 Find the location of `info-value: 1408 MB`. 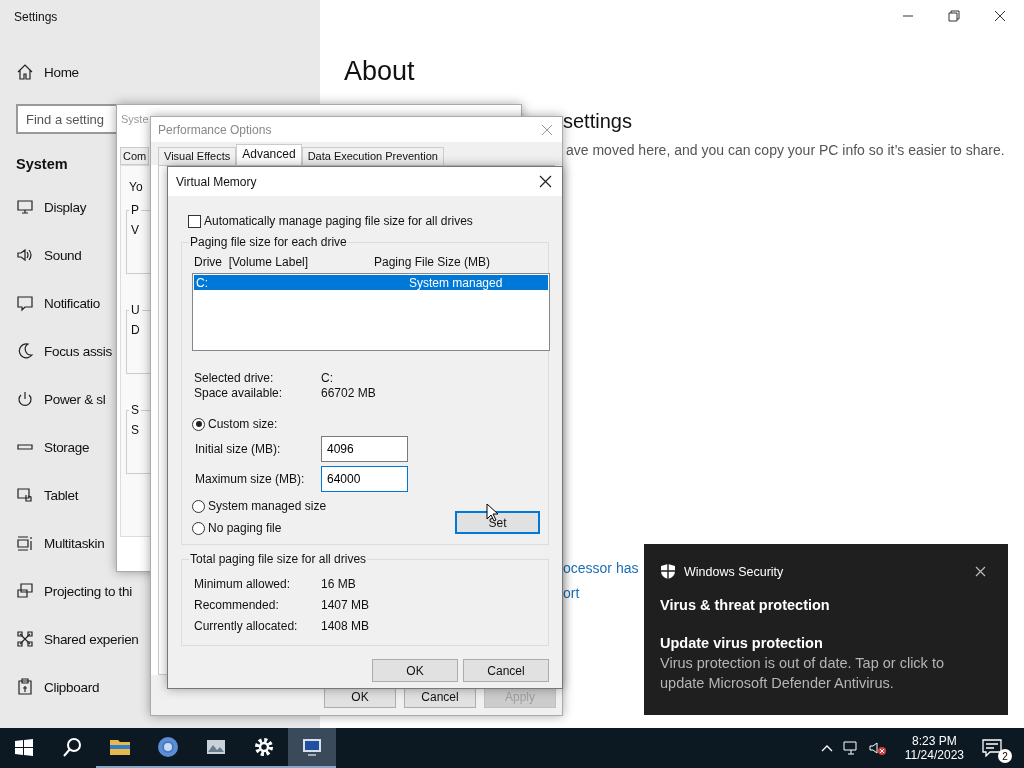

info-value: 1408 MB is located at coordinates (346, 626).